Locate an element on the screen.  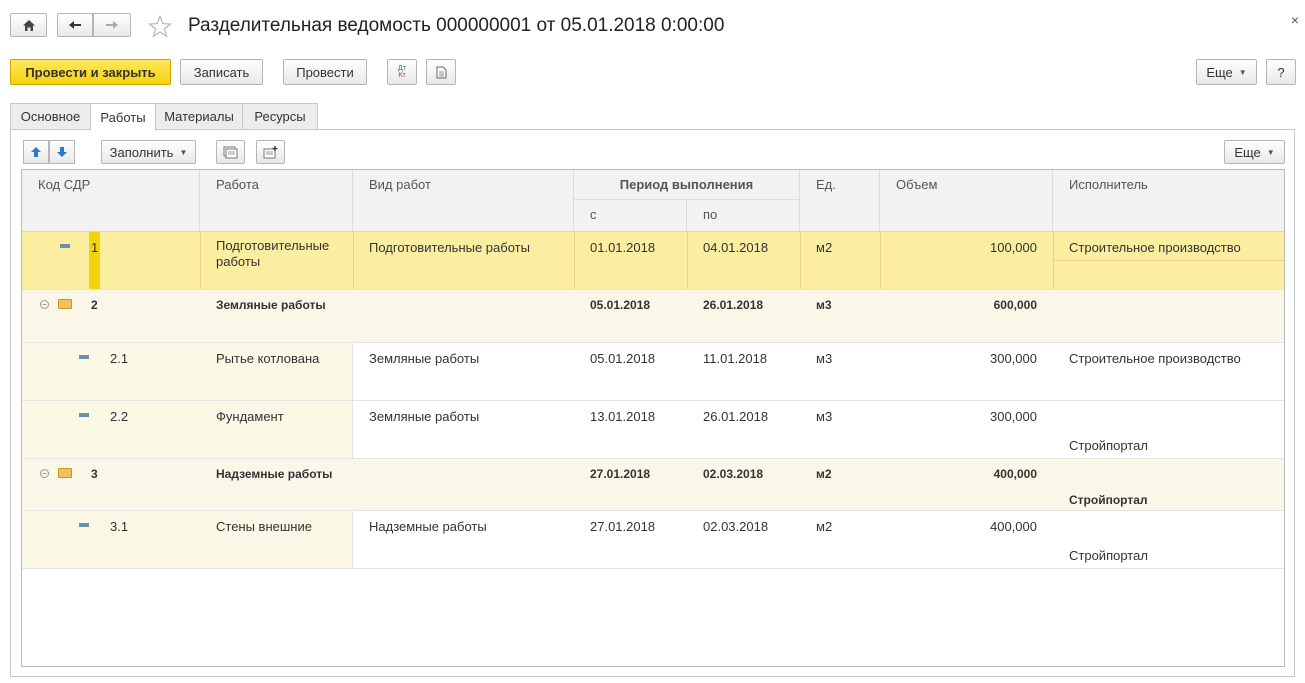
cell-work: Надземные работы is located at coordinates (266, 470).